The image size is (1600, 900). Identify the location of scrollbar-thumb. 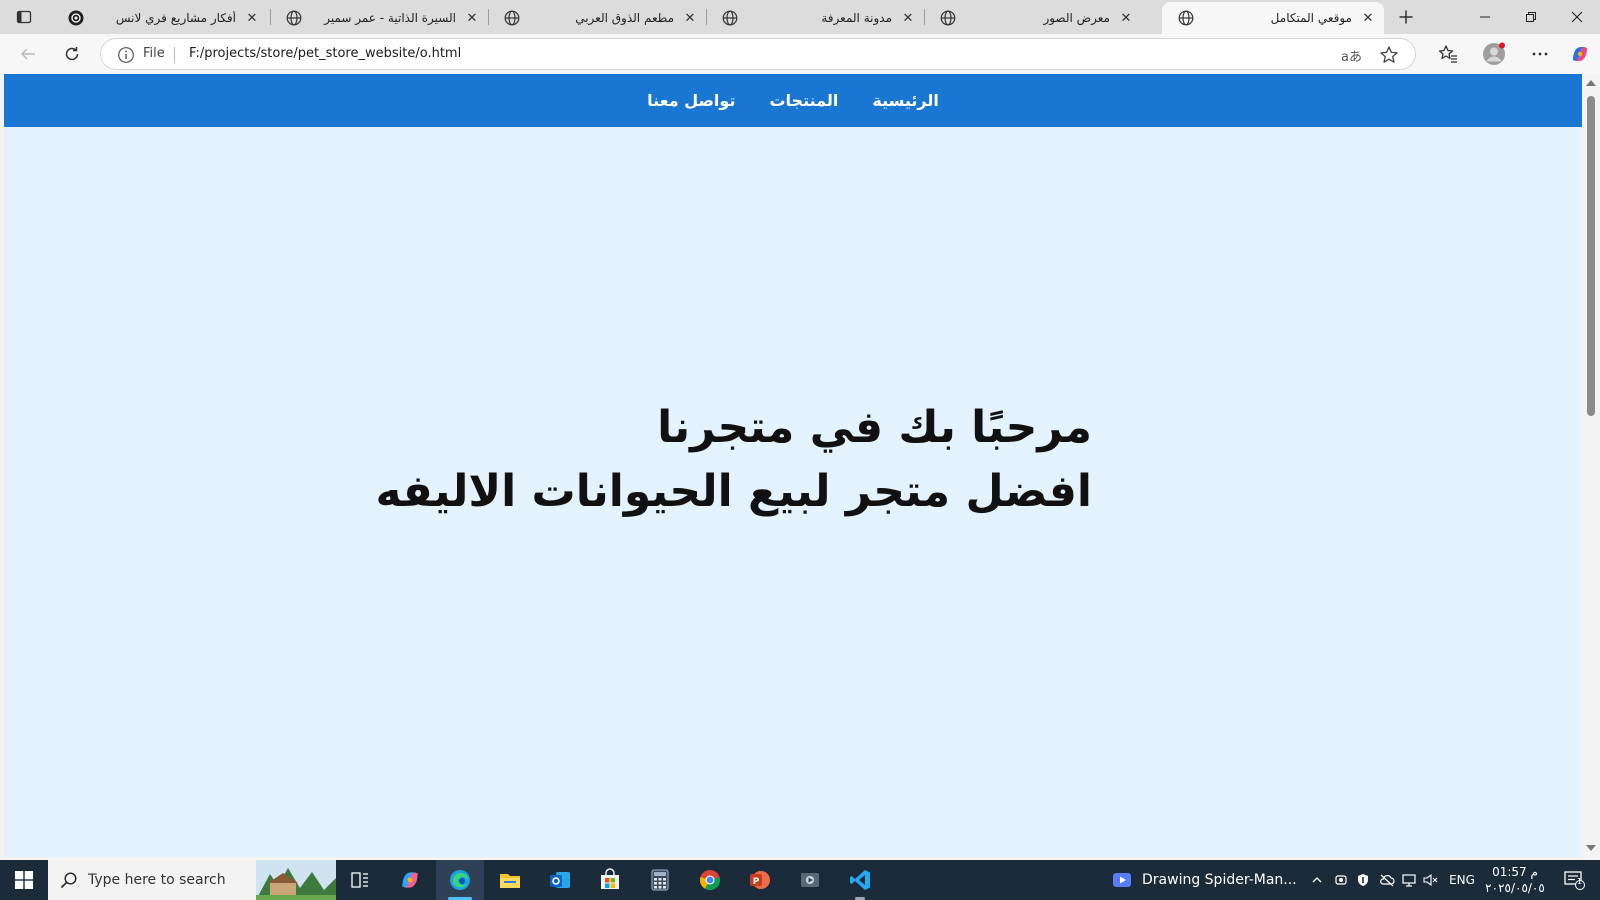
(1591, 256).